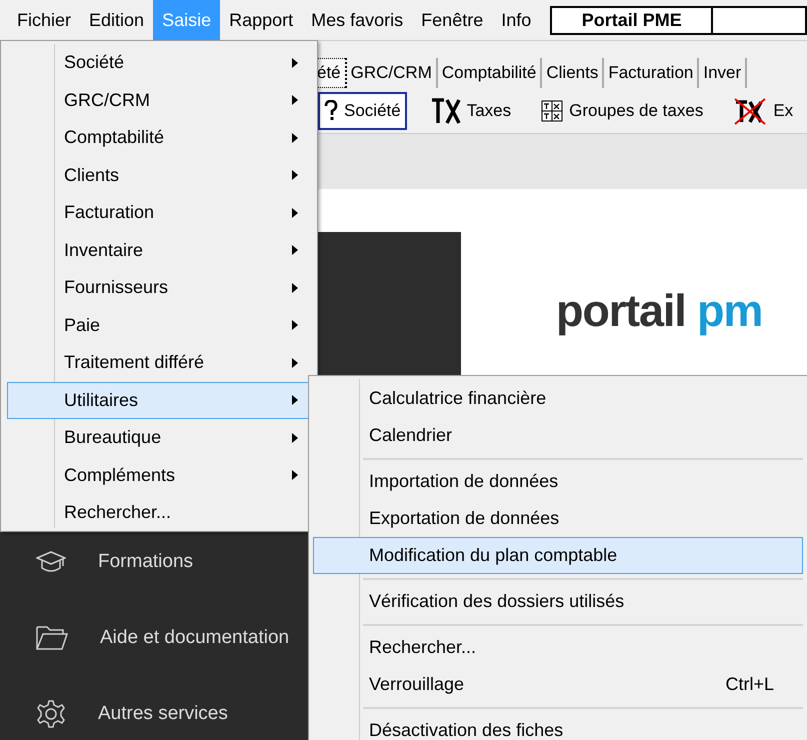  Describe the element at coordinates (723, 73) in the screenshot. I see `tab: Inver` at that location.